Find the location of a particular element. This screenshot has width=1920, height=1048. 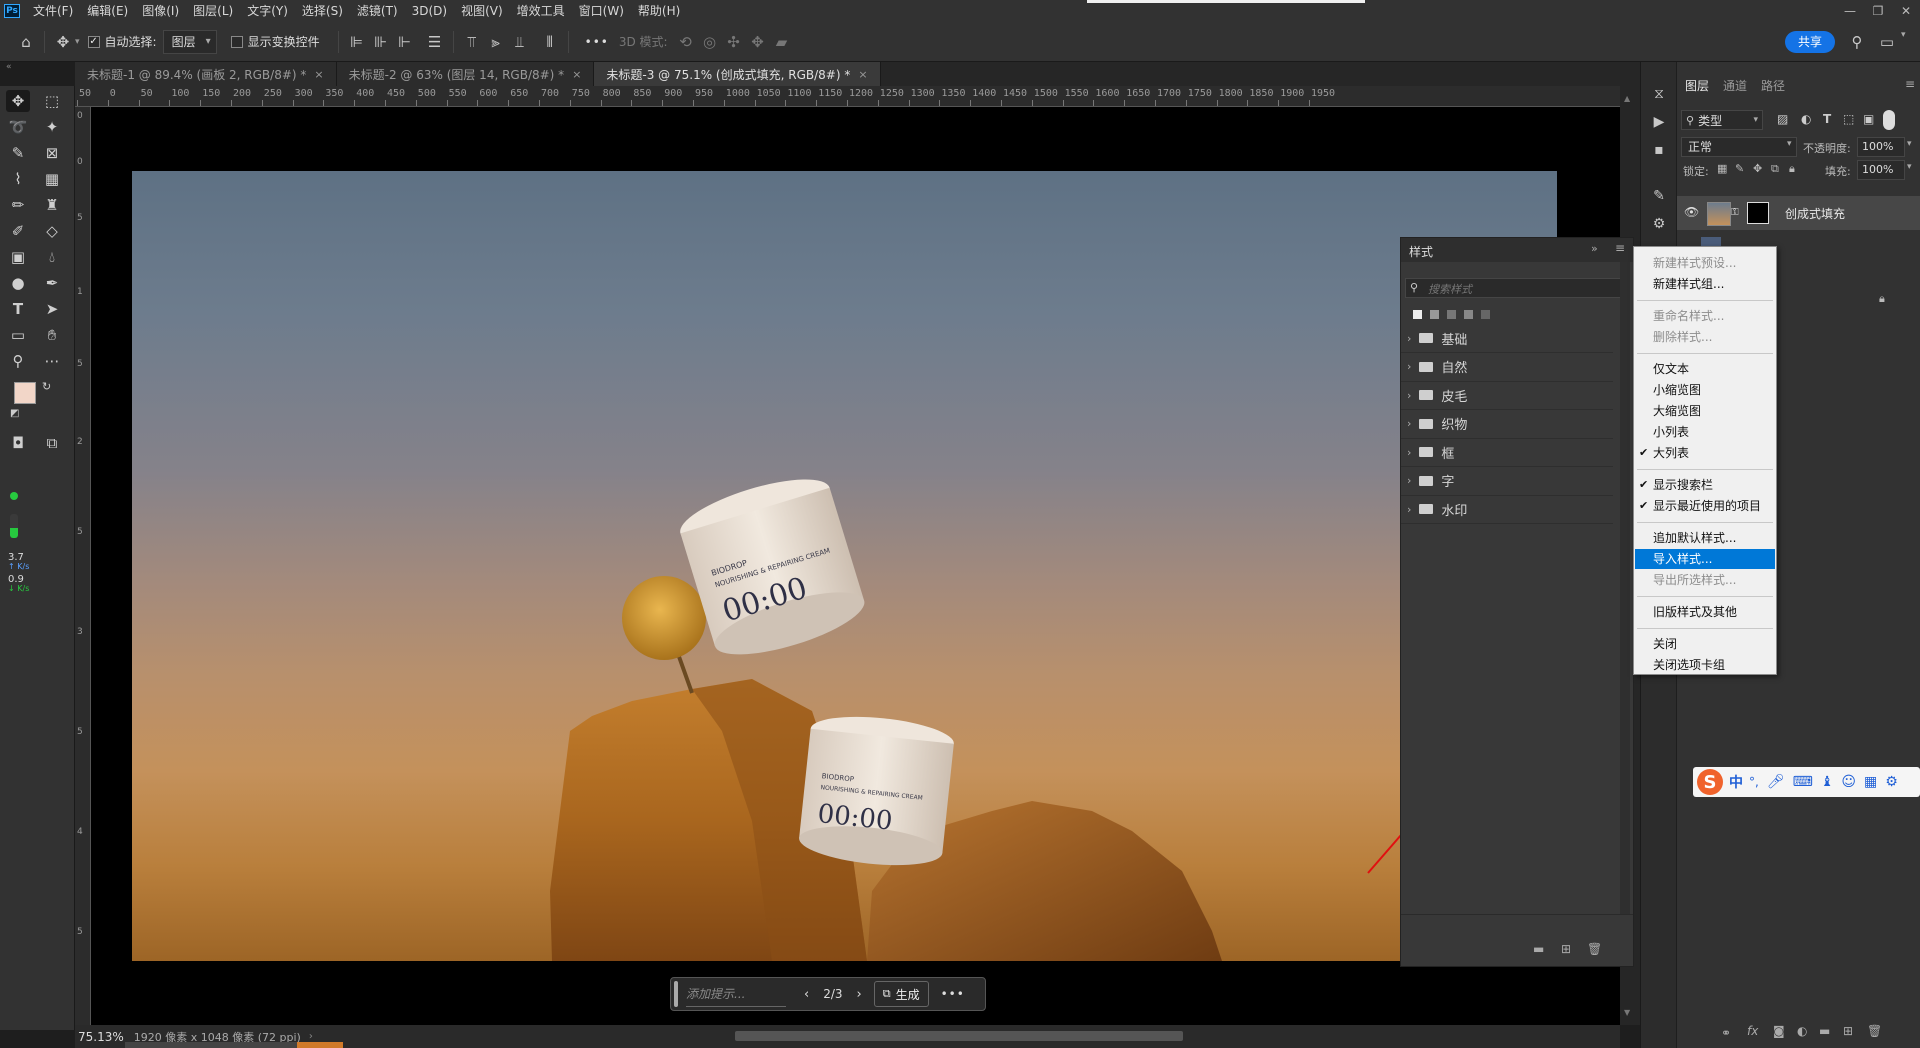

lock-transparent-icon: ▦ is located at coordinates (1722, 168).